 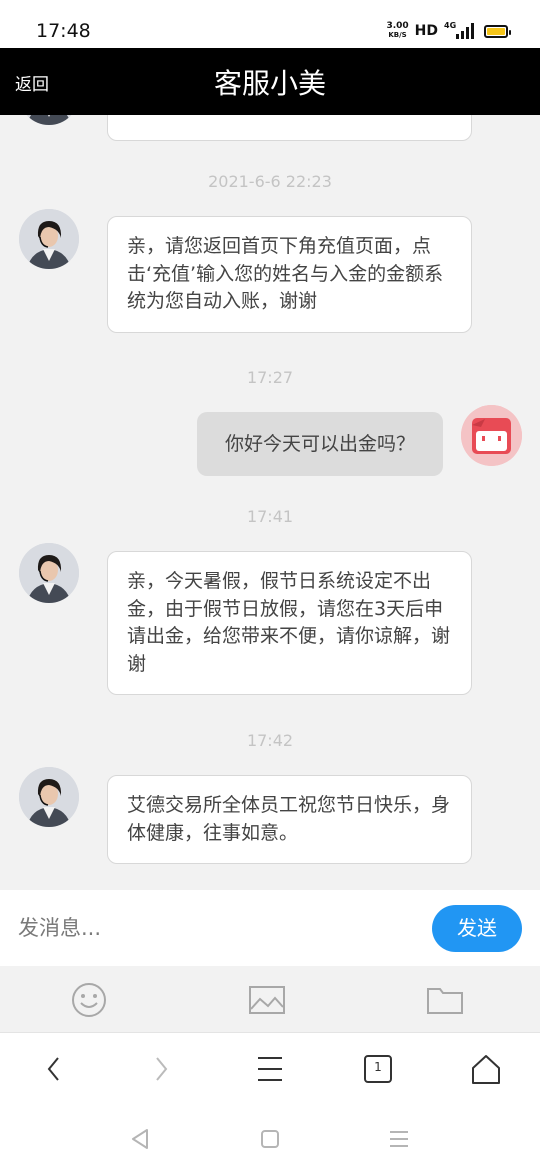 What do you see at coordinates (270, 740) in the screenshot?
I see `message-timestamp: 17:42` at bounding box center [270, 740].